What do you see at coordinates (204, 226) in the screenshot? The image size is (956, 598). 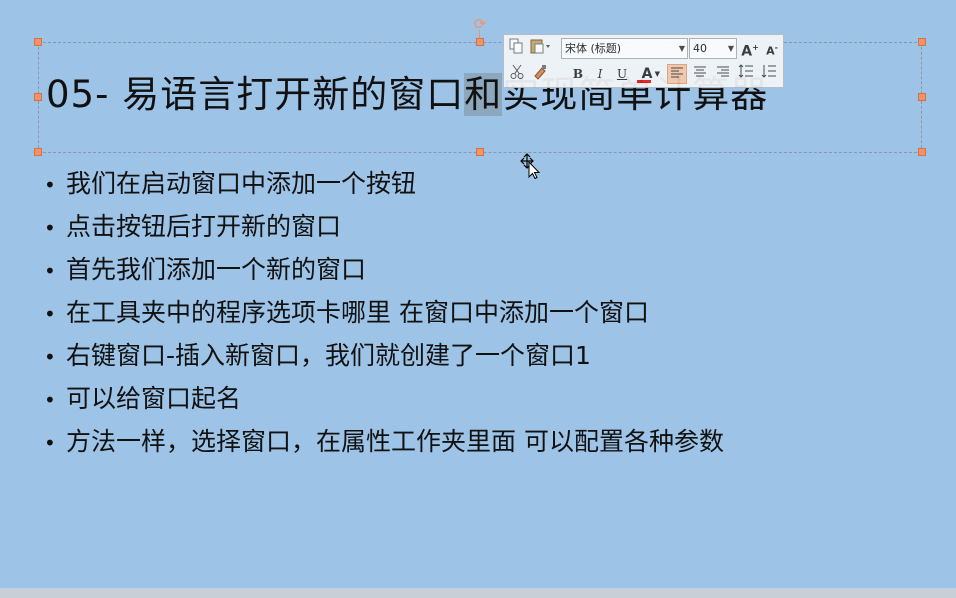 I see `bullet-text: 点击按钮后打开新的窗口` at bounding box center [204, 226].